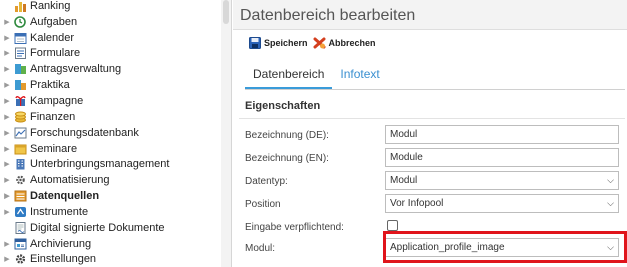 This screenshot has width=627, height=267. What do you see at coordinates (352, 43) in the screenshot?
I see `cancel-button-label: Abbrechen` at bounding box center [352, 43].